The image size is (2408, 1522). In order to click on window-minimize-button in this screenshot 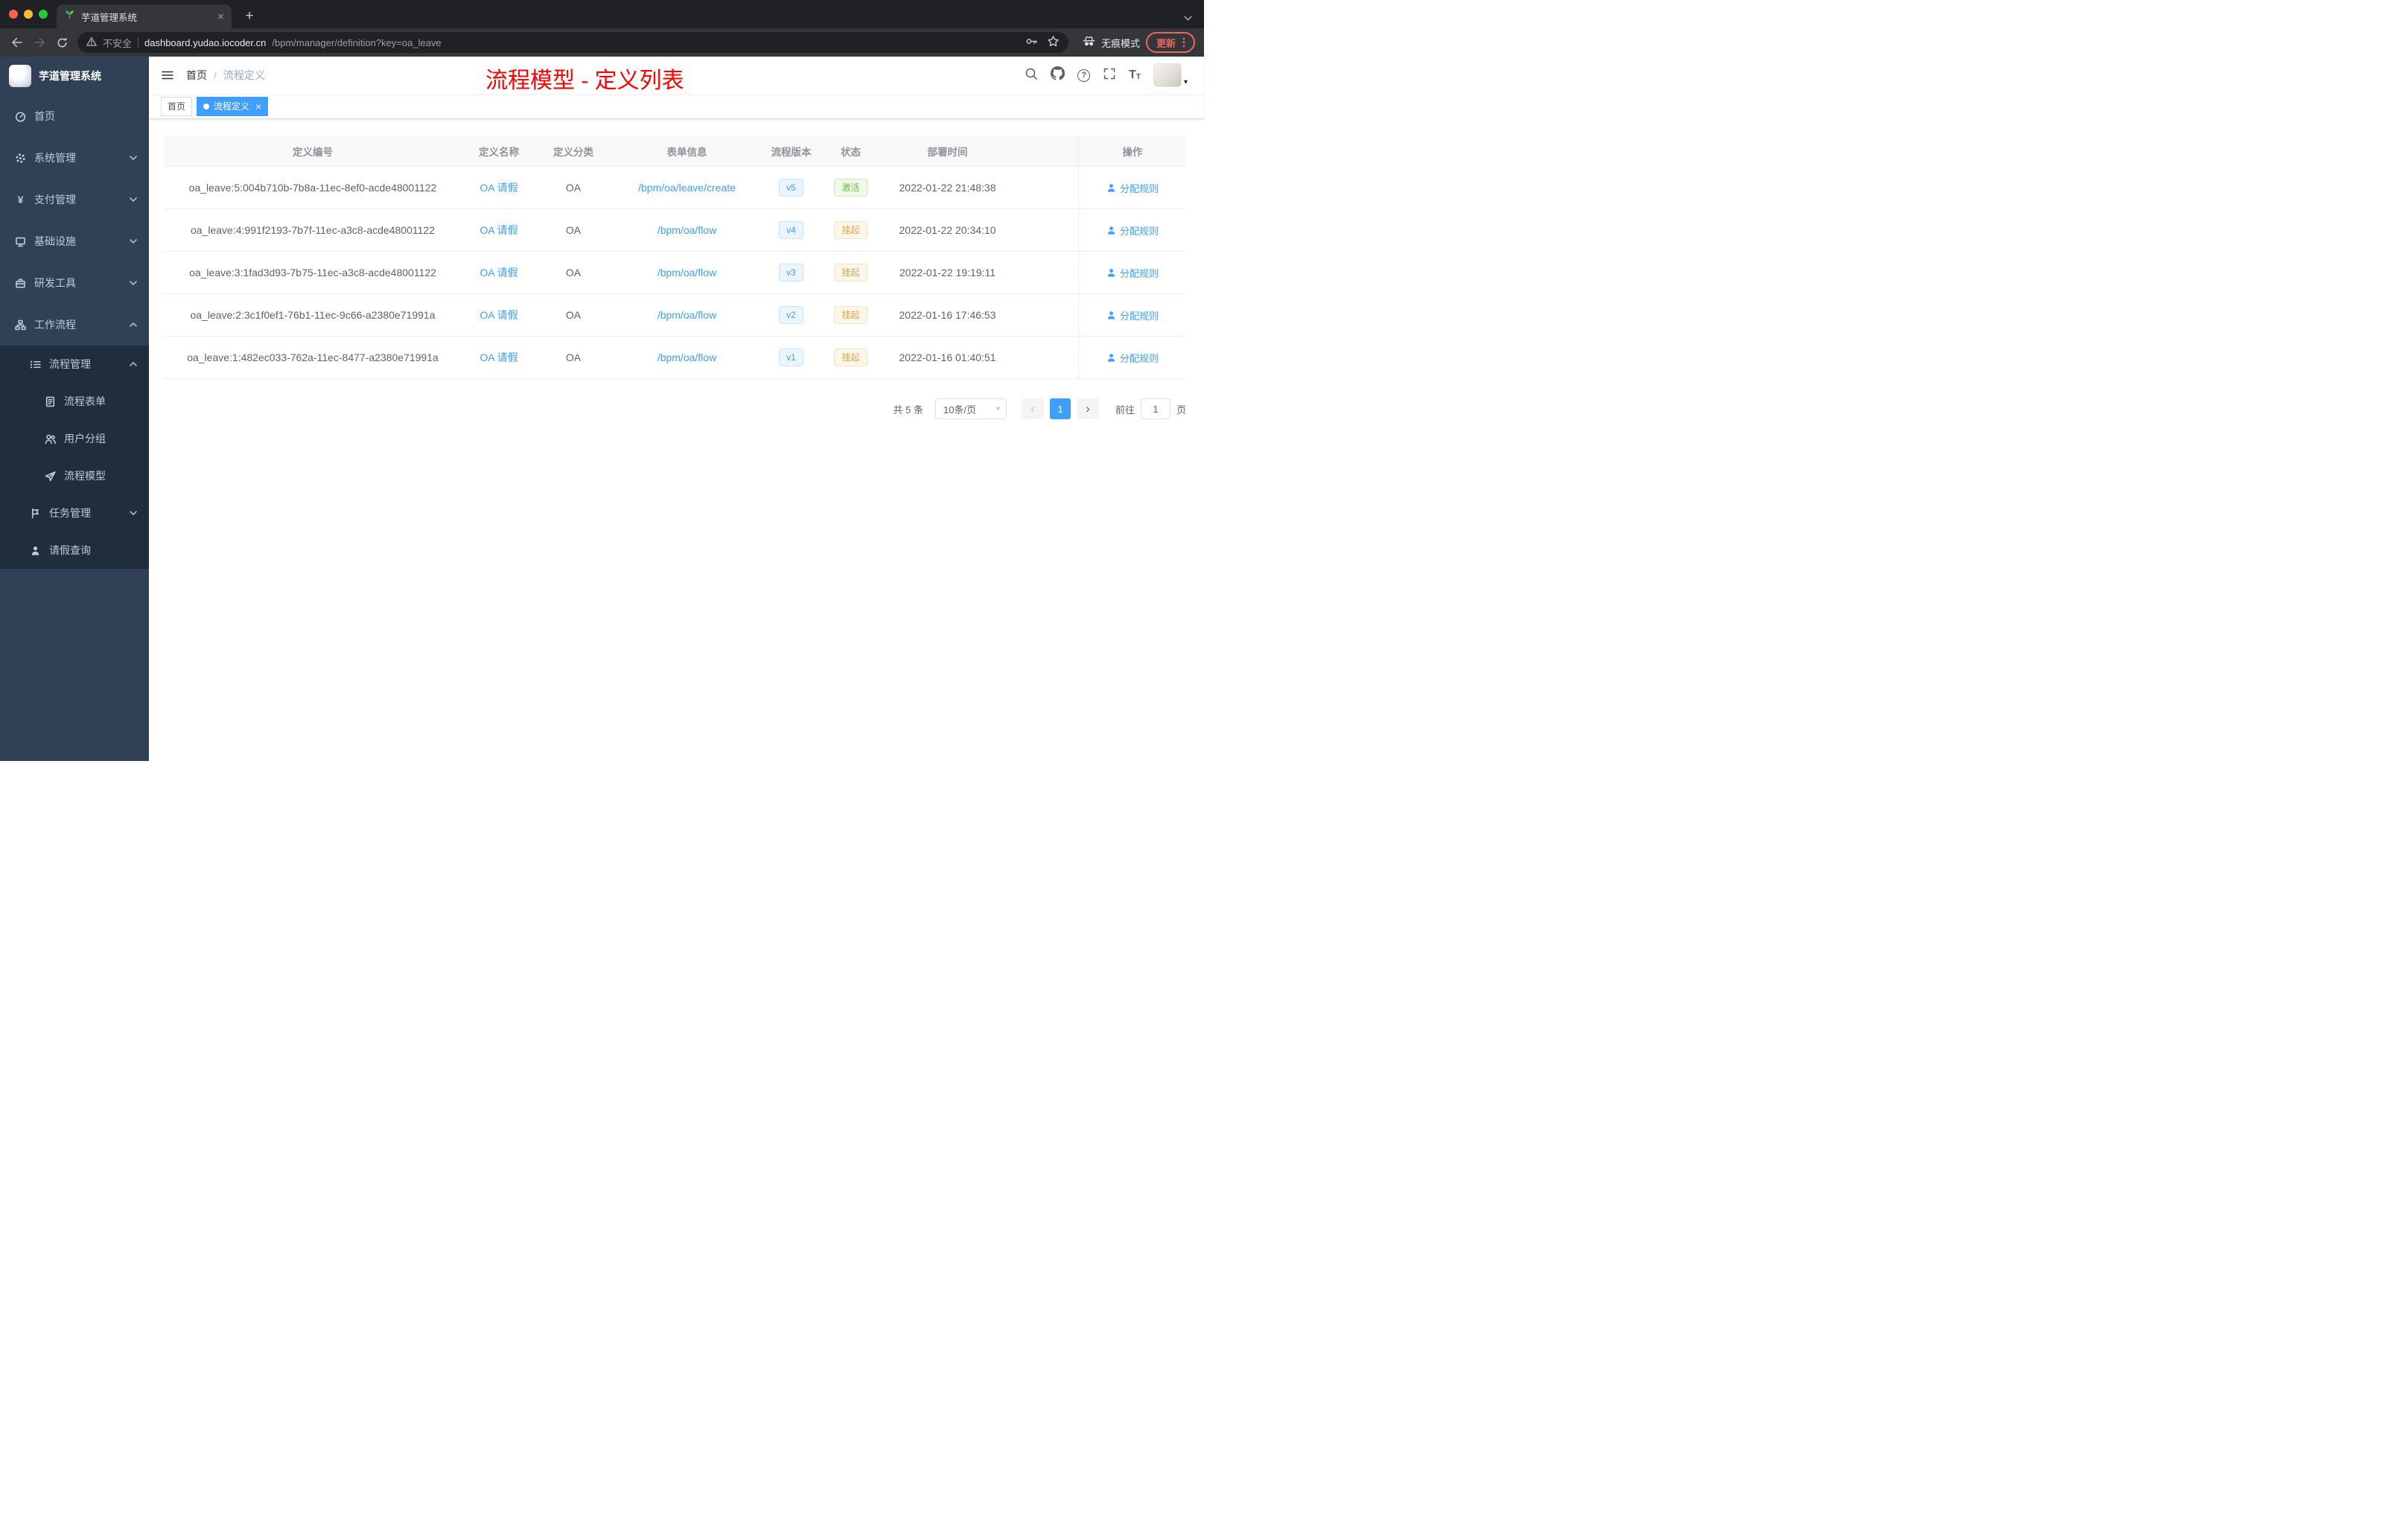, I will do `click(28, 14)`.